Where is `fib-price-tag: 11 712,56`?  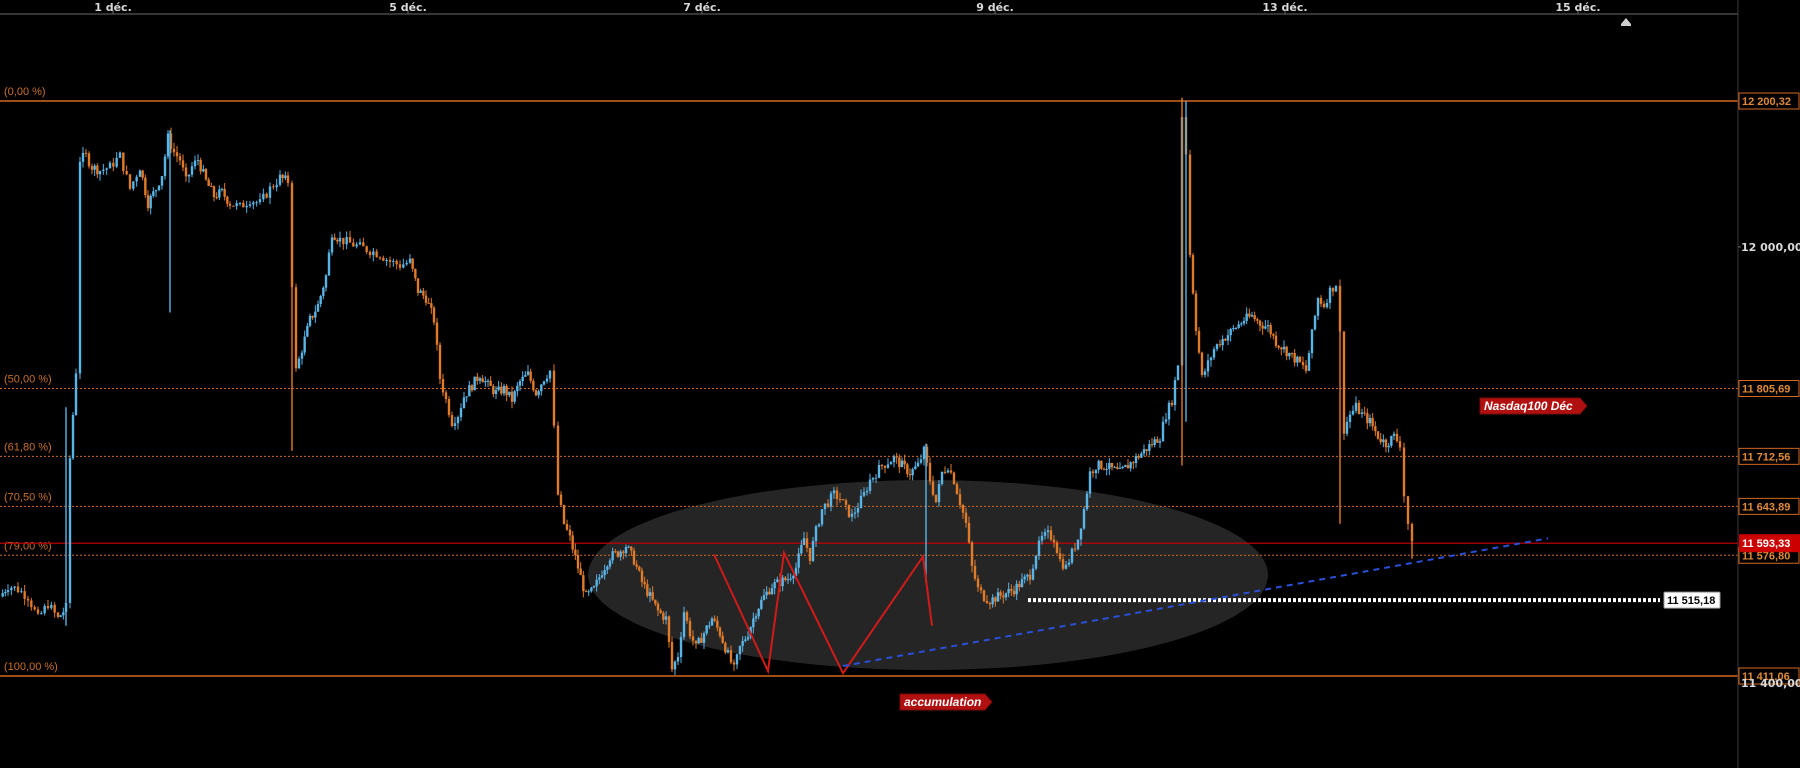 fib-price-tag: 11 712,56 is located at coordinates (1769, 456).